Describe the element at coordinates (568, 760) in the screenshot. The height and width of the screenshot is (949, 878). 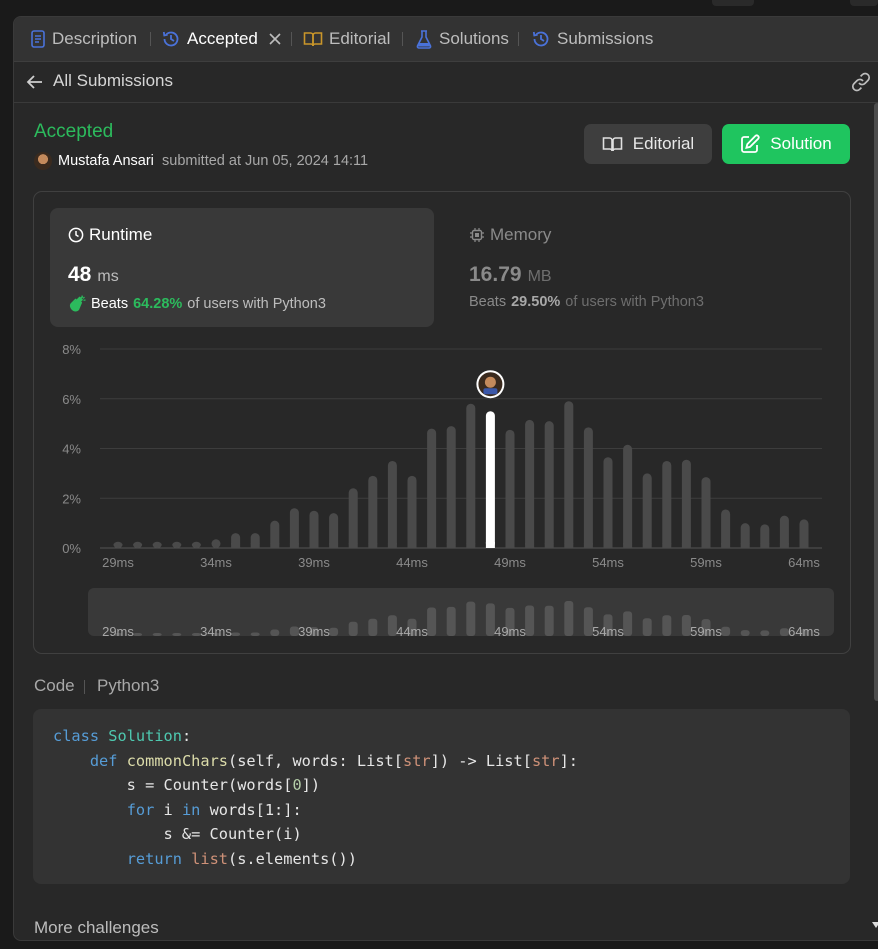
I see `code-token: ]:` at that location.